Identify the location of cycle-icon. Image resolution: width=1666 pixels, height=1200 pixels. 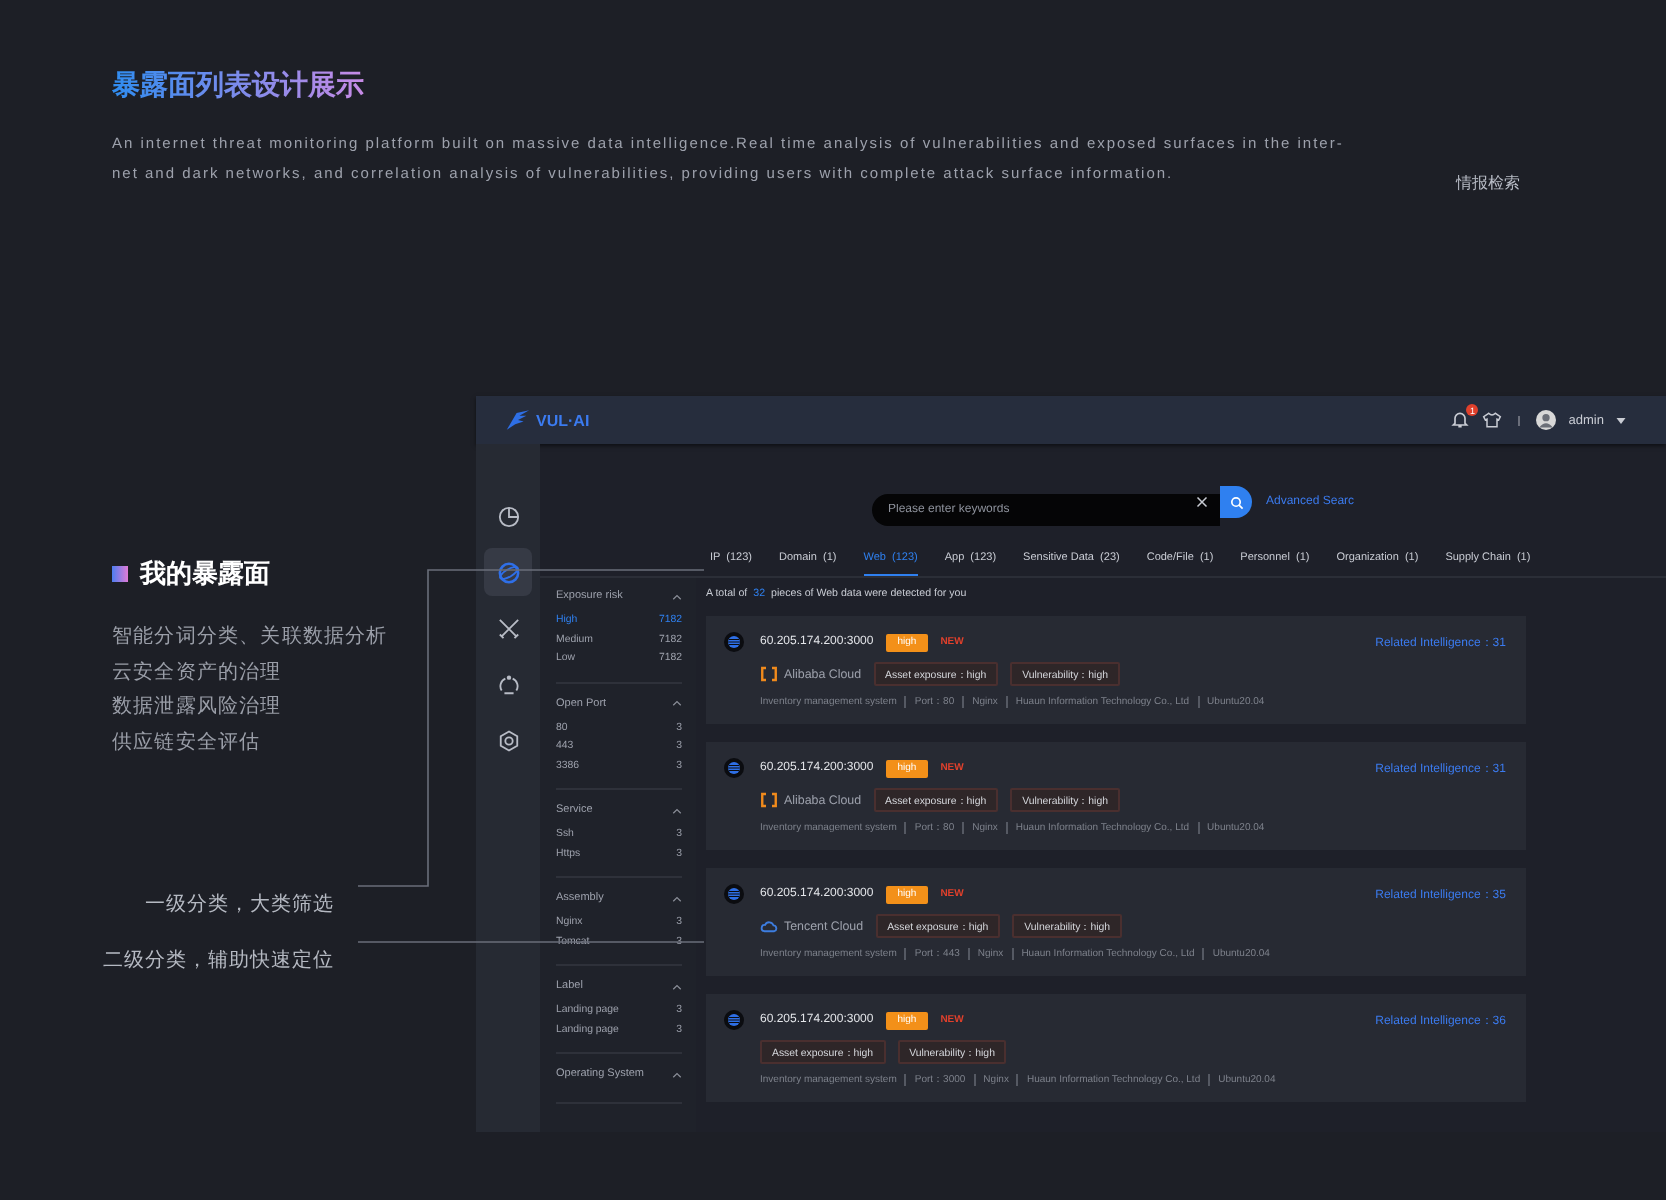
(508, 684).